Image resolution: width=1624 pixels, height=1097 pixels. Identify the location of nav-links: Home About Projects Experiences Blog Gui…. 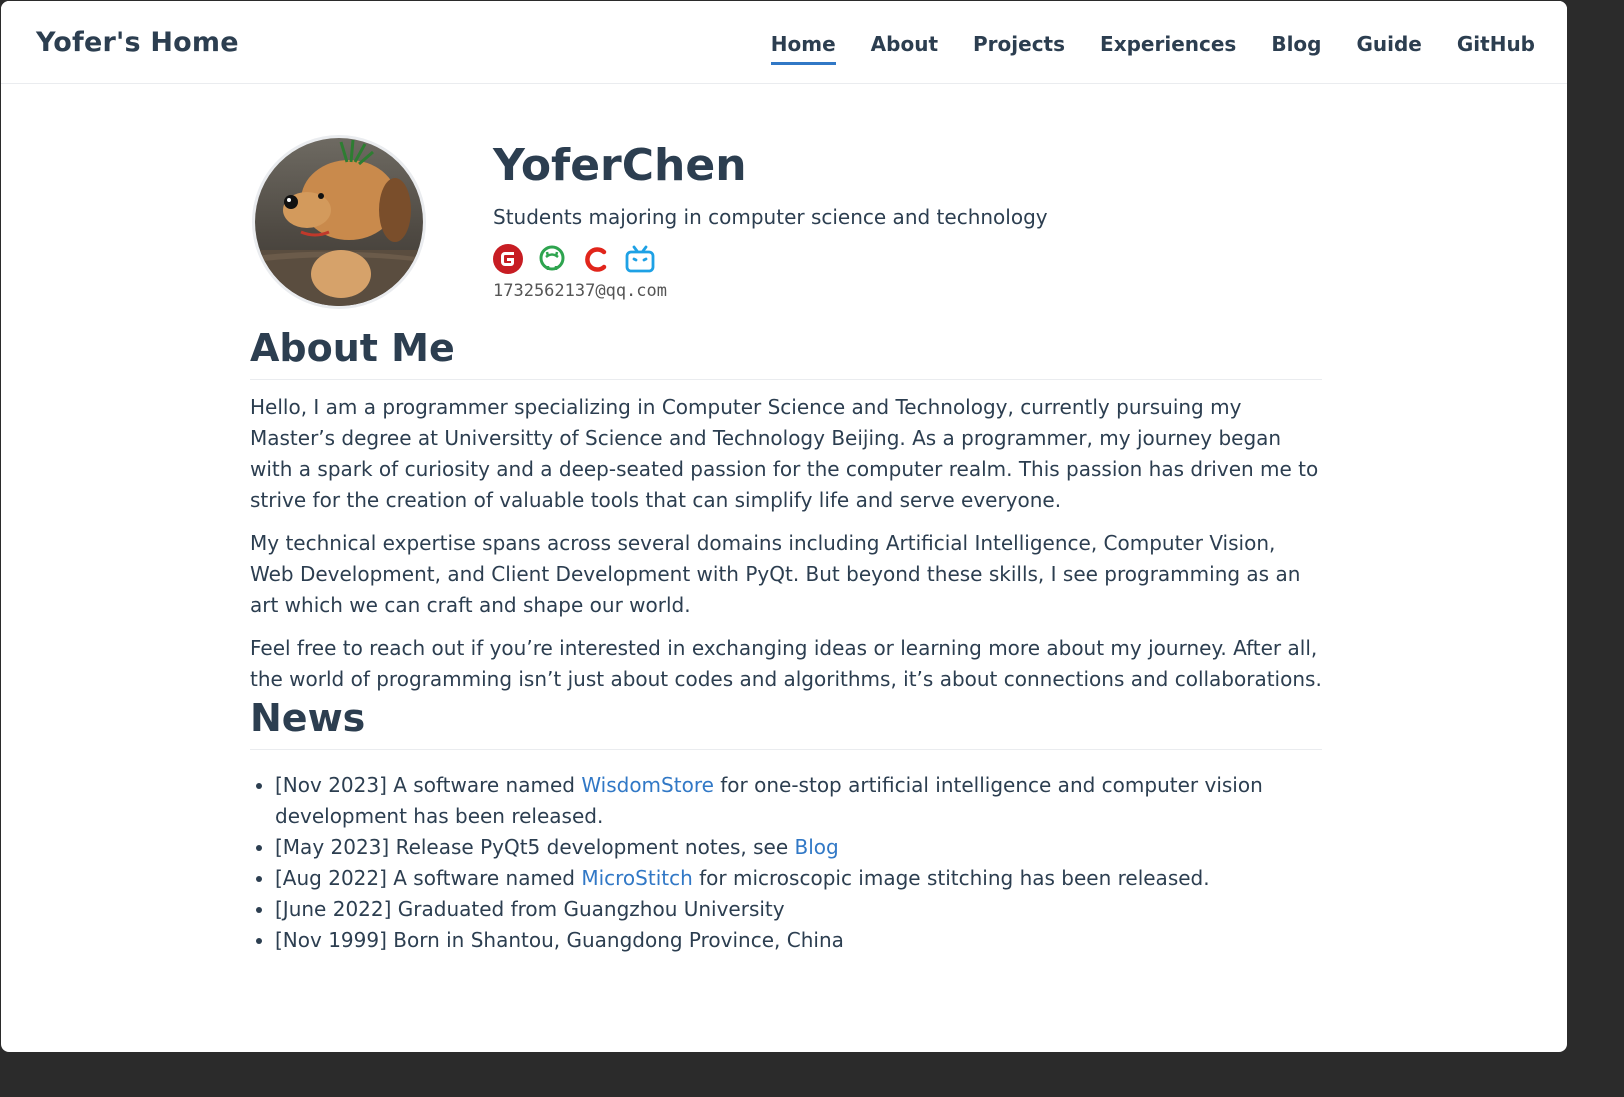
(1135, 48).